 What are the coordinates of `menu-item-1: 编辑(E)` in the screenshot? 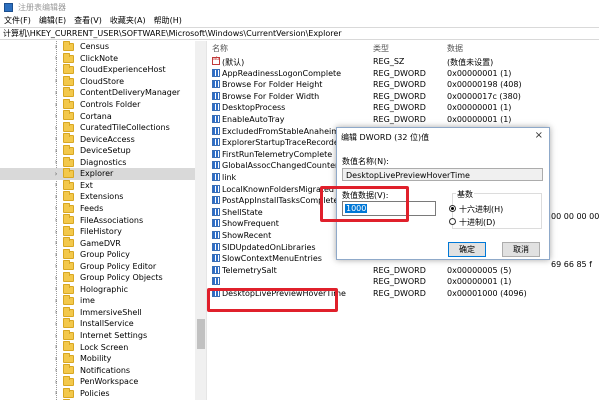 It's located at (52, 20).